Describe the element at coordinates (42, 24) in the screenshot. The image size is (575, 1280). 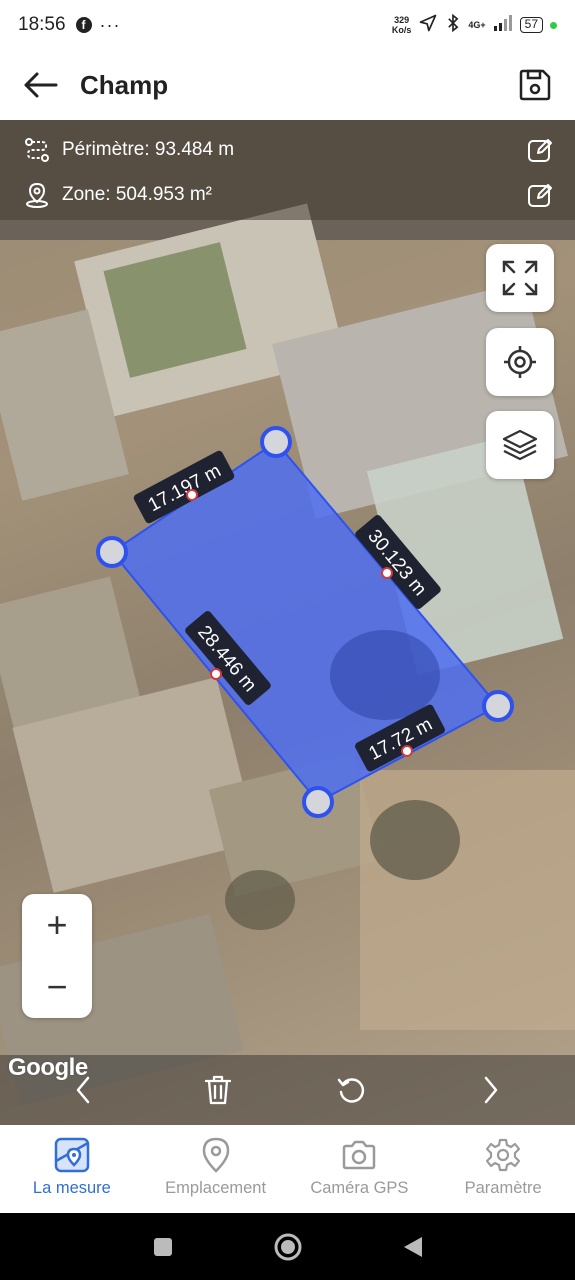
I see `status-time: 18:56` at that location.